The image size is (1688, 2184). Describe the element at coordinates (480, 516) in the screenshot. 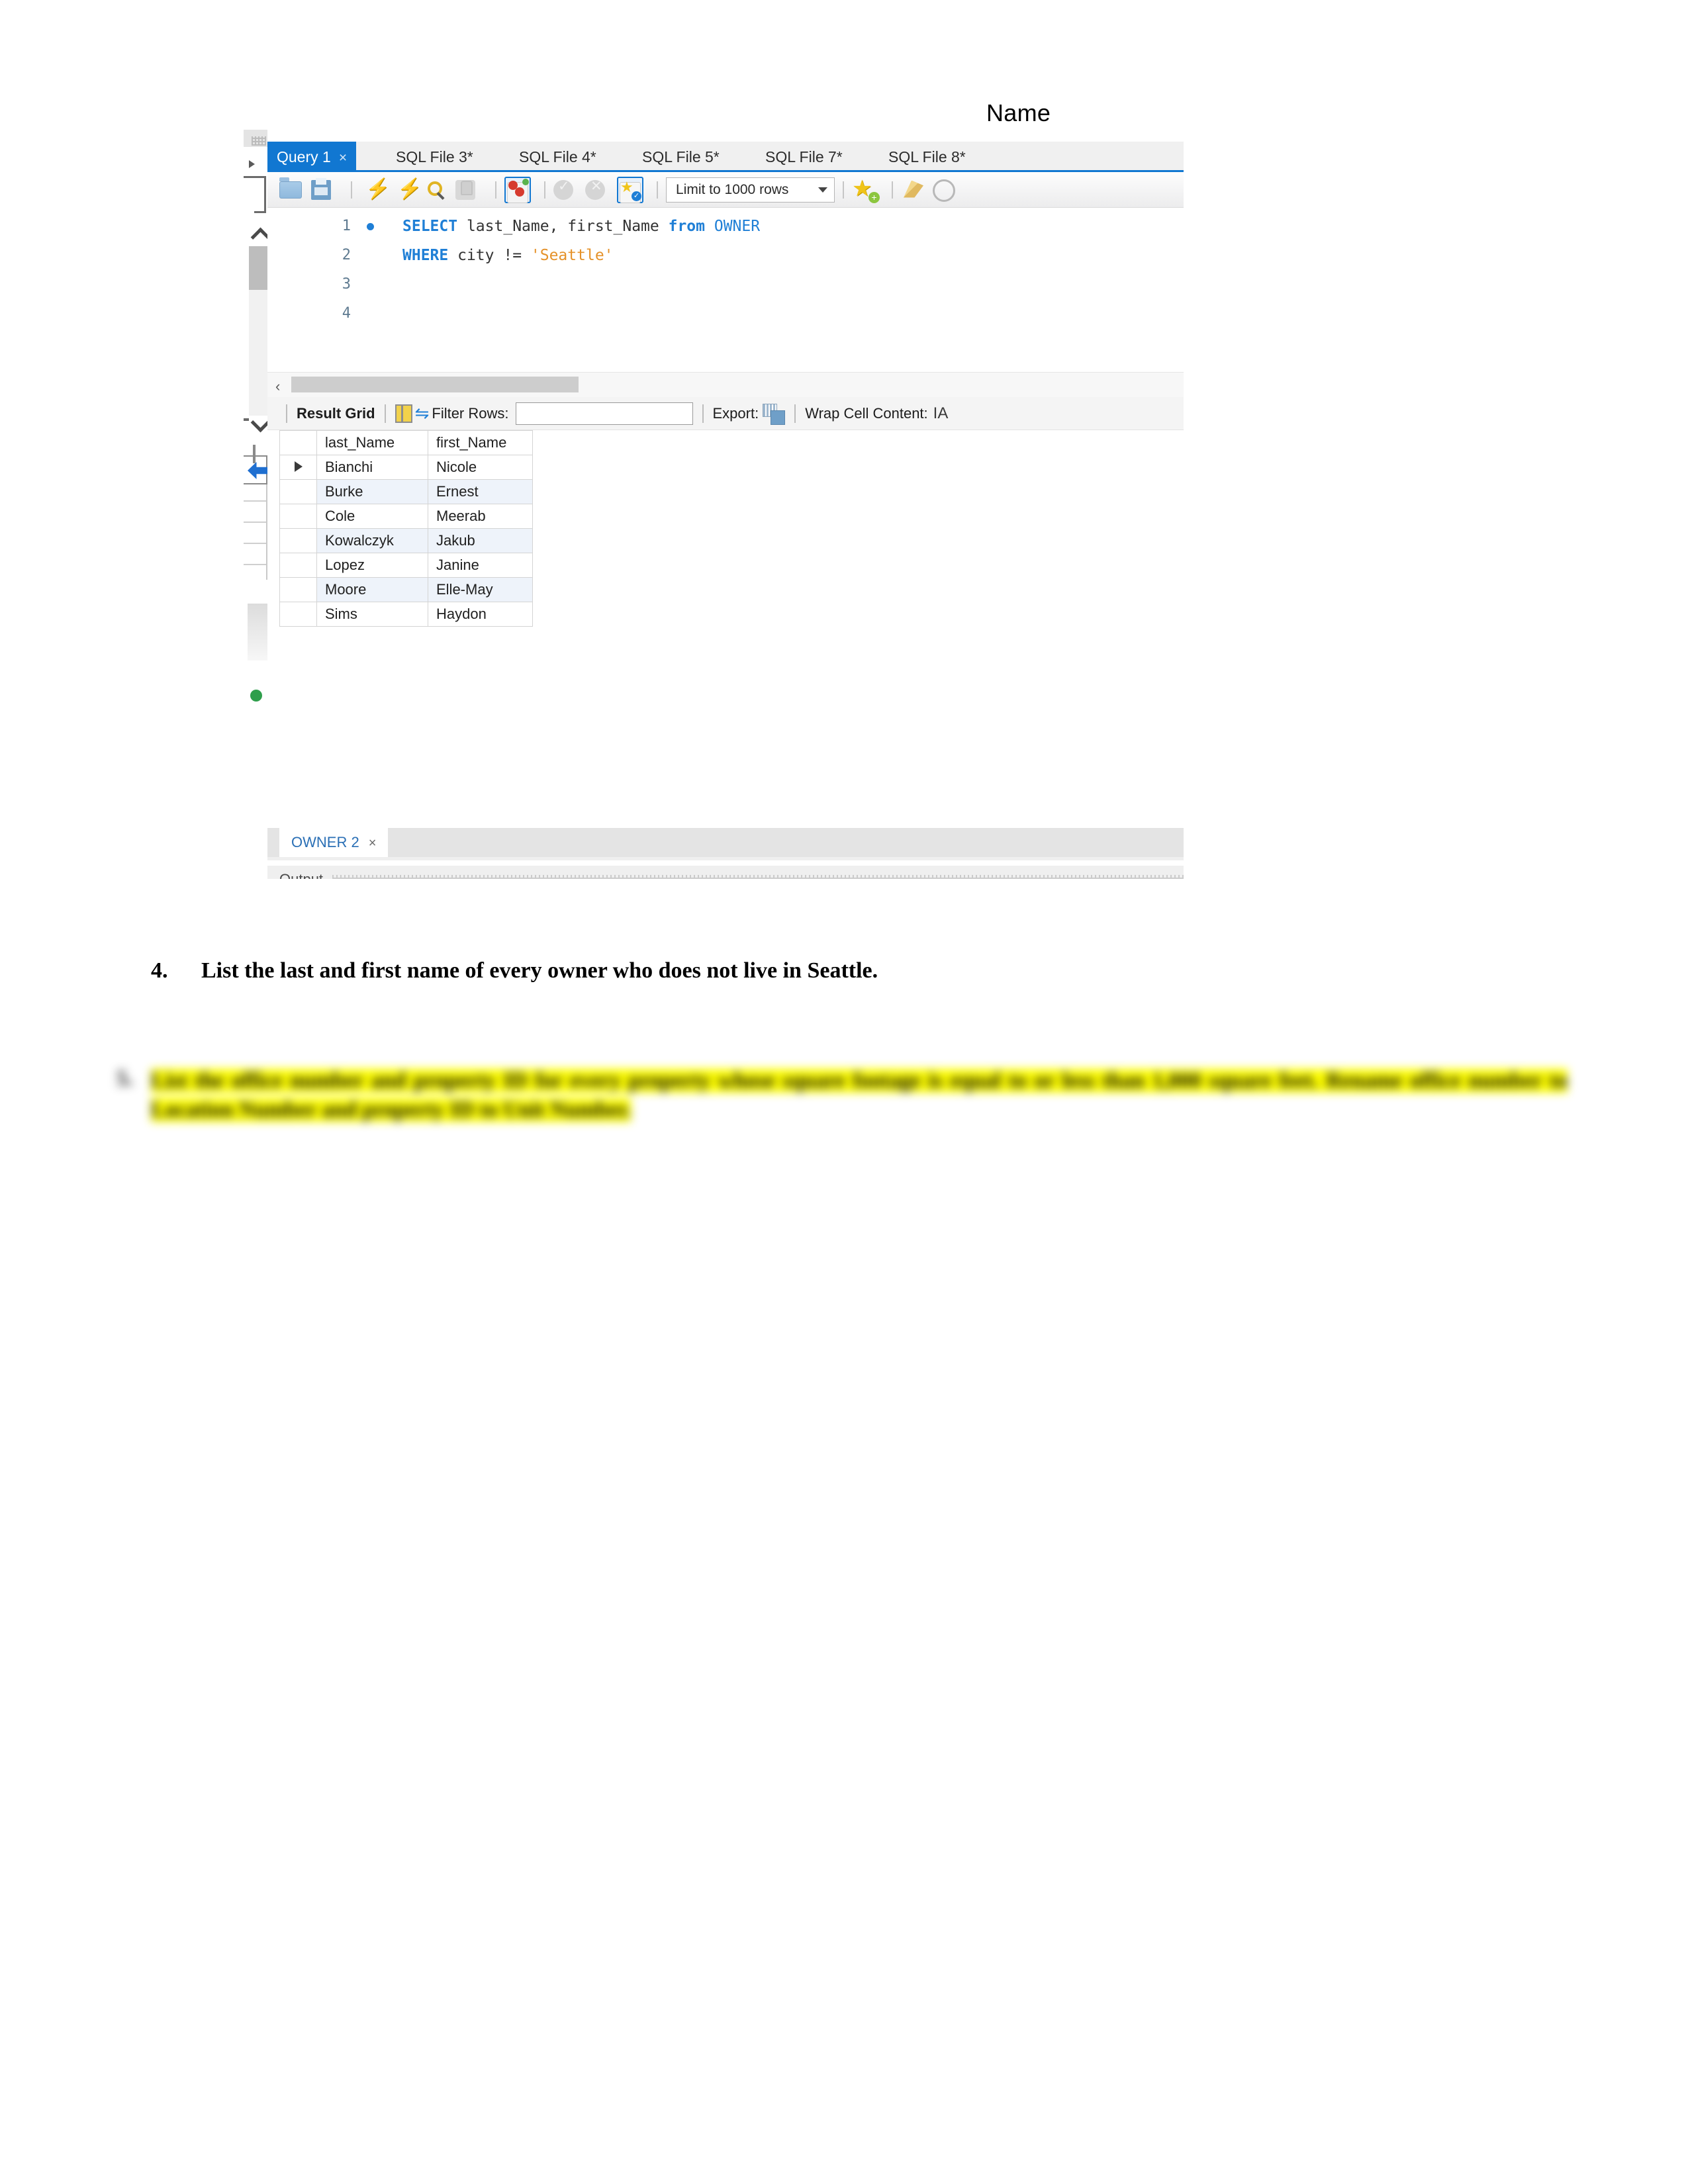

I see `cell-first-name: Meerab` at that location.